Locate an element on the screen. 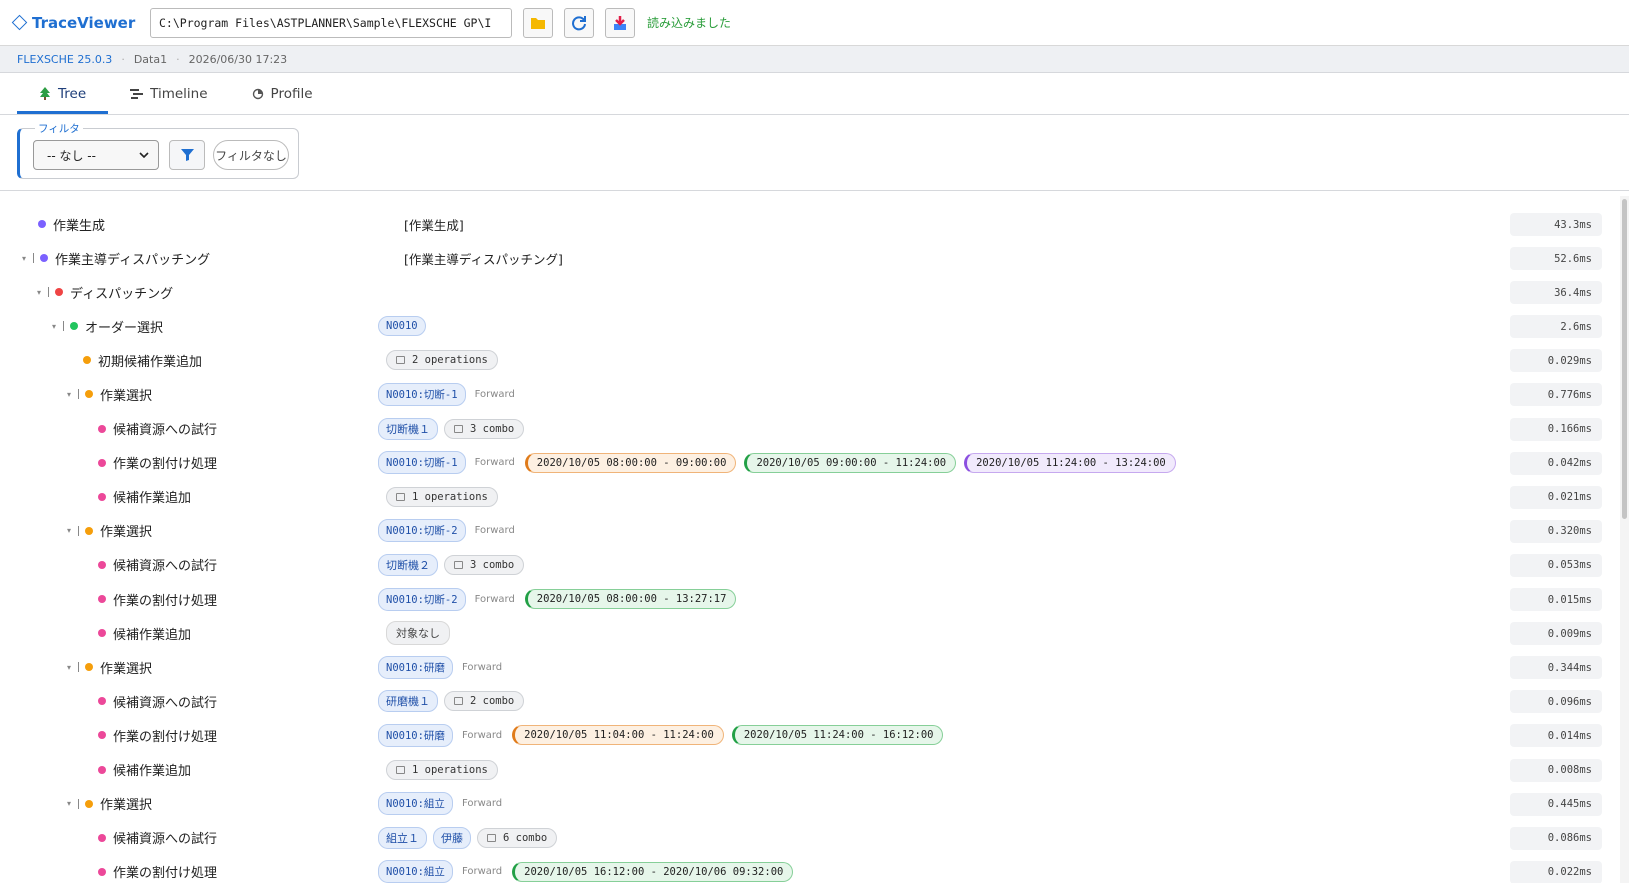  tree-row: 候補資源への試行 研磨機１ 2 combo 0.096ms is located at coordinates (810, 701).